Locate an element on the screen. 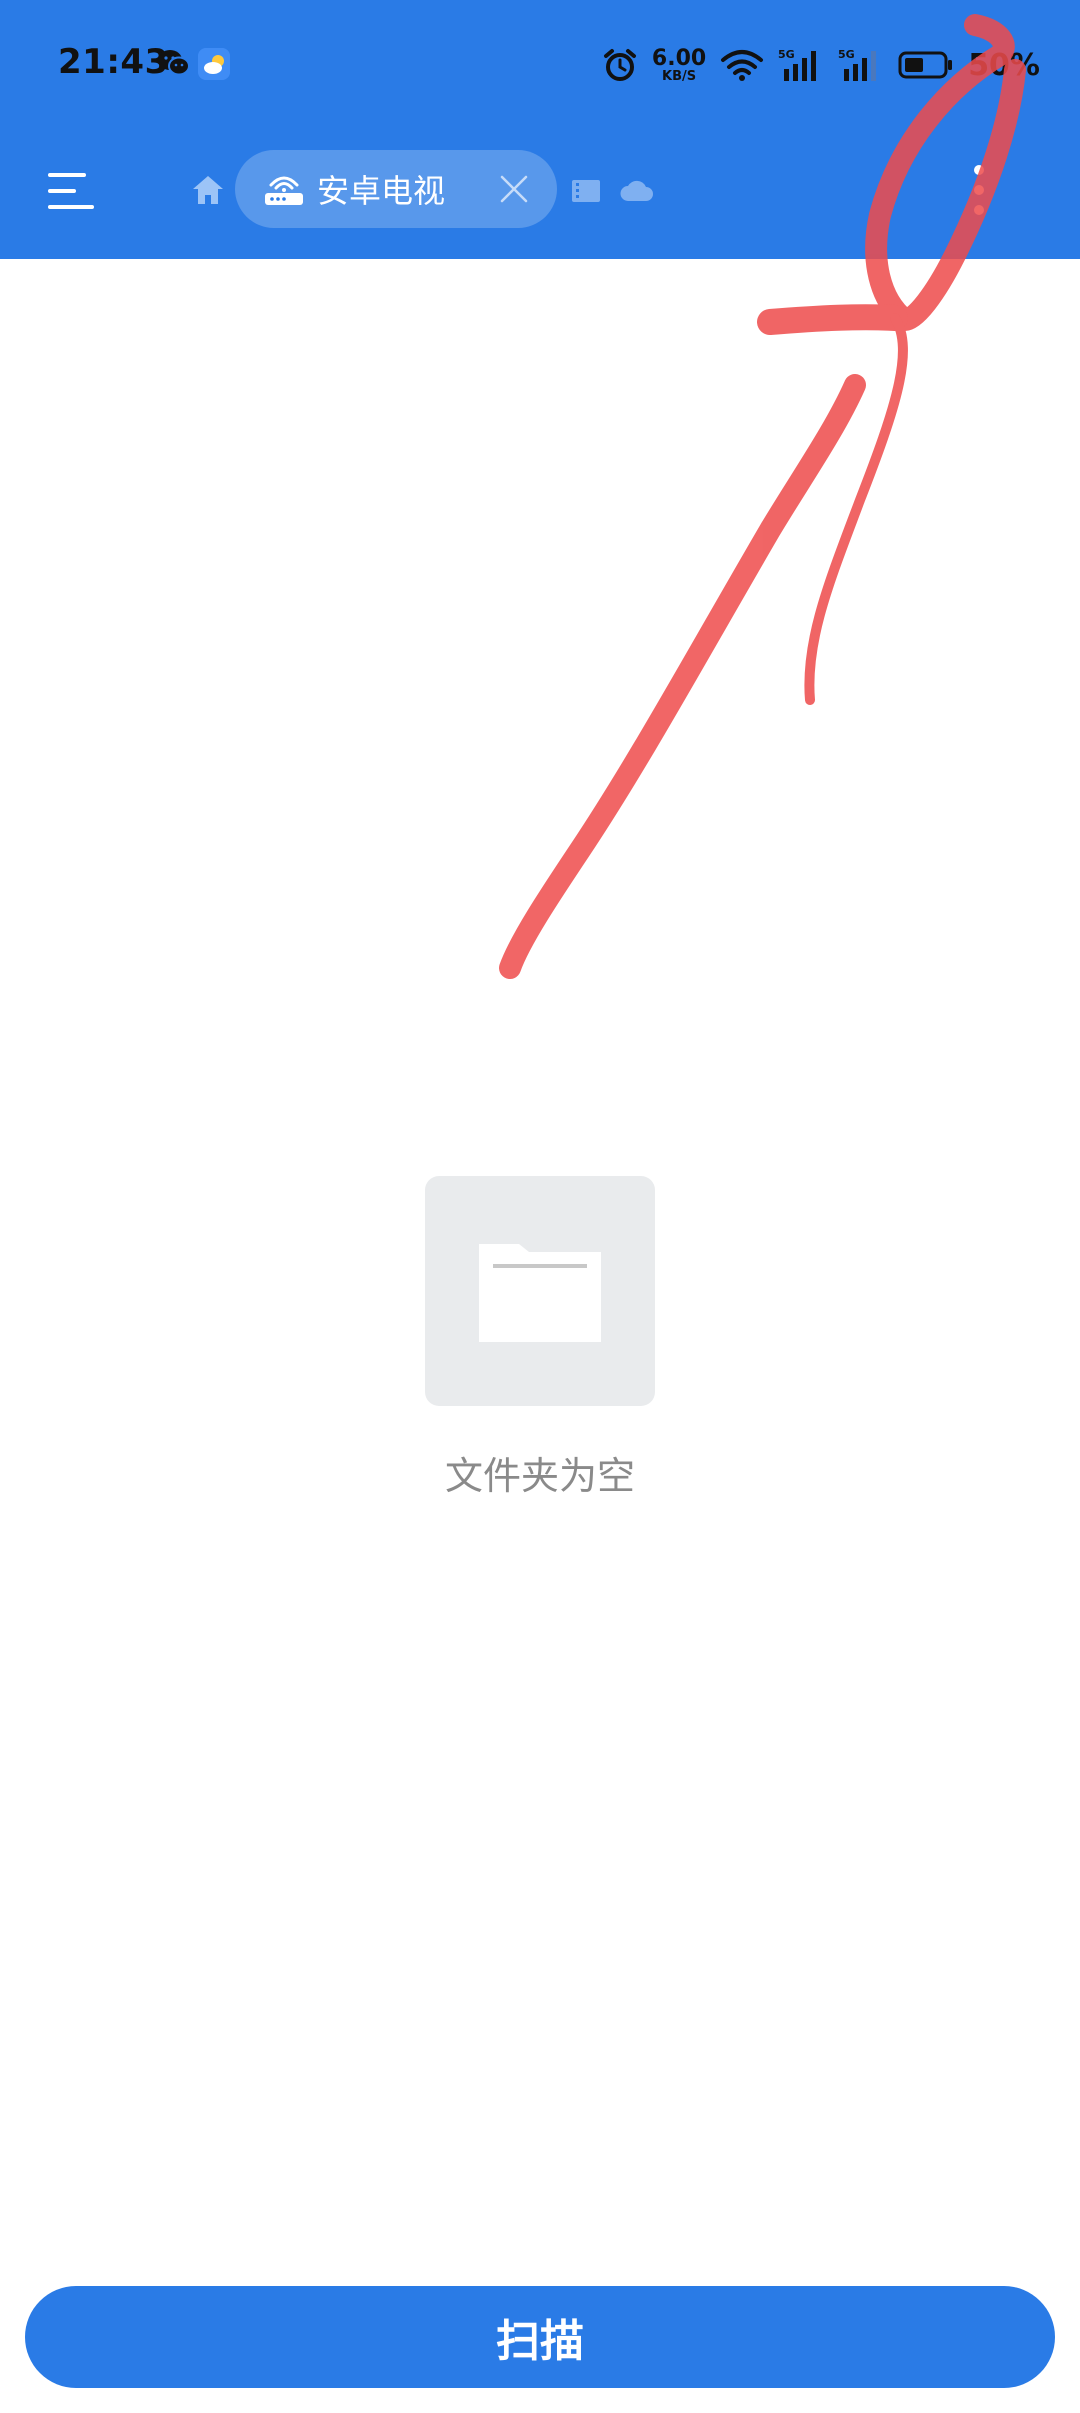  home-icon is located at coordinates (208, 190).